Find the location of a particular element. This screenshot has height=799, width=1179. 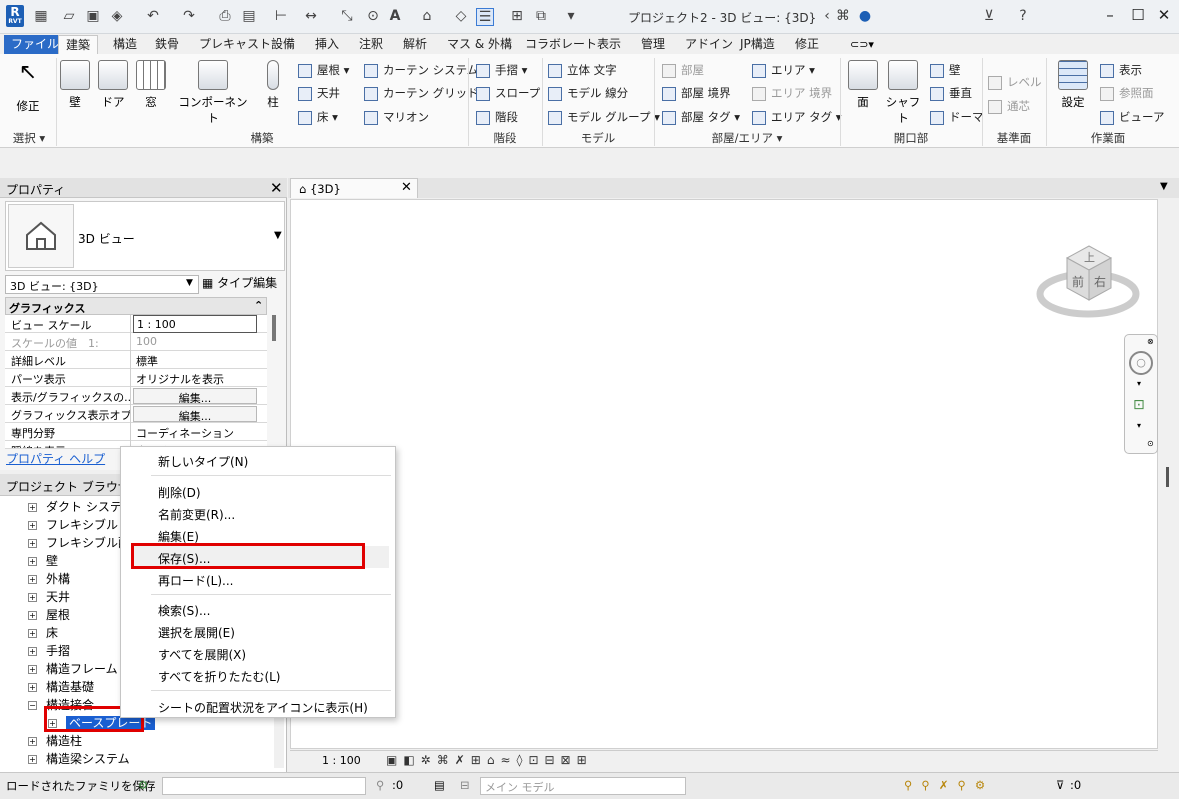

vertical-scrollbar is located at coordinates (1169, 484).